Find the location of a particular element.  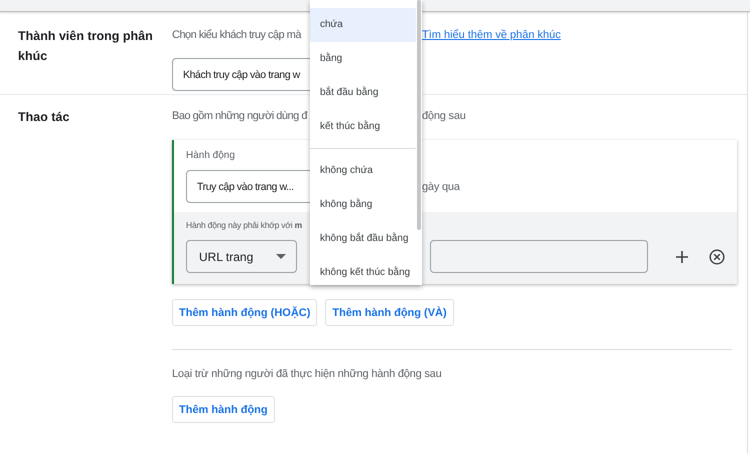

description-text: động sau is located at coordinates (444, 116).